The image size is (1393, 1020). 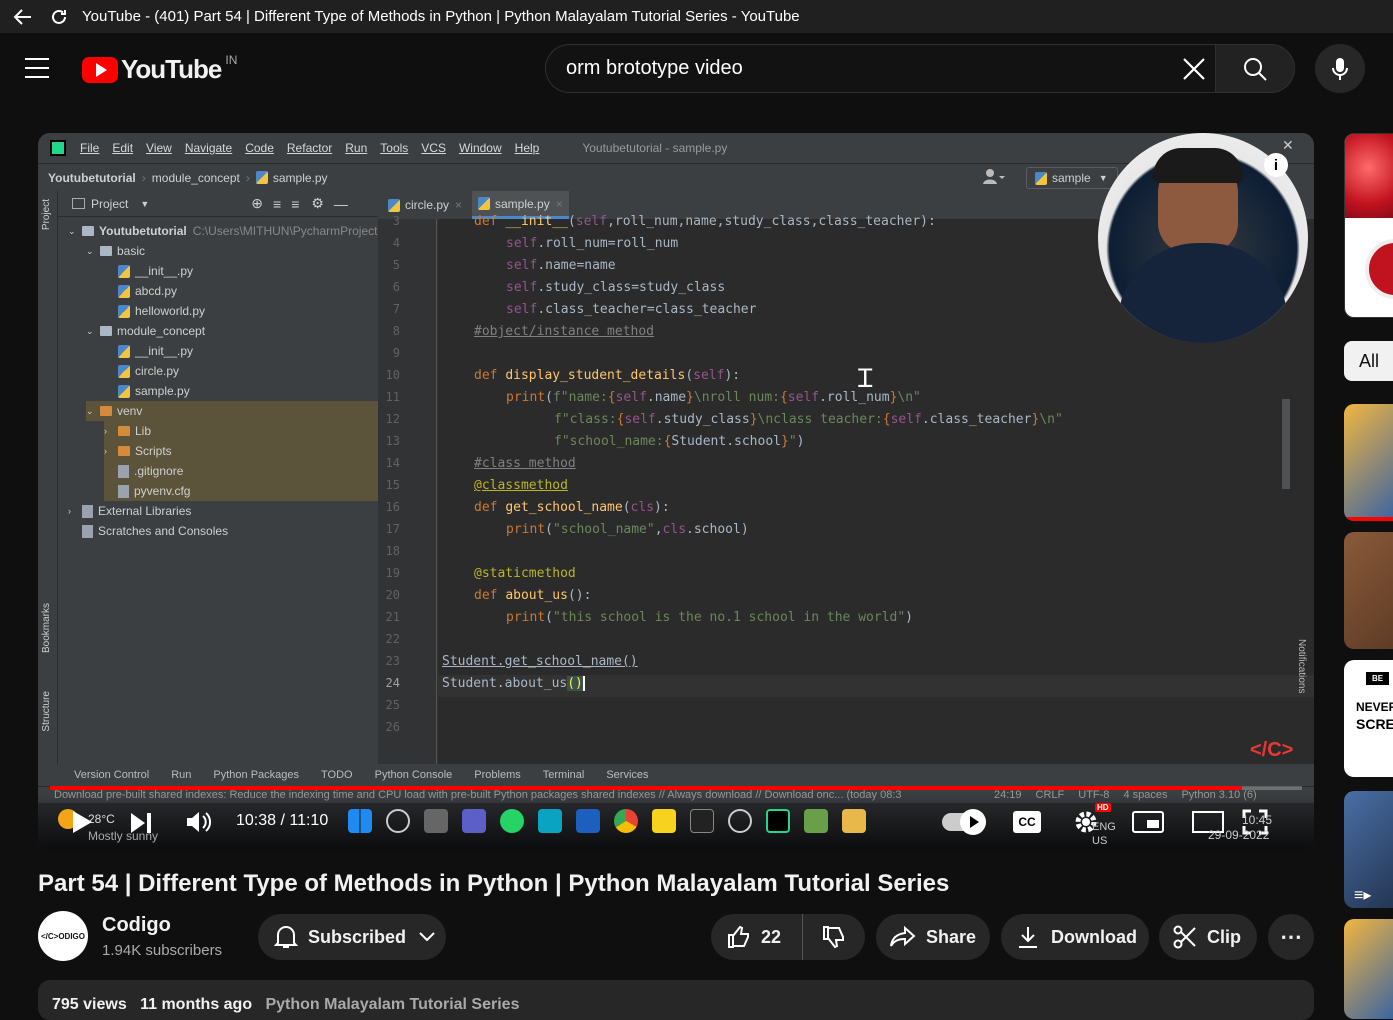 I want to click on filter-chip-all: All, so click(x=1368, y=361).